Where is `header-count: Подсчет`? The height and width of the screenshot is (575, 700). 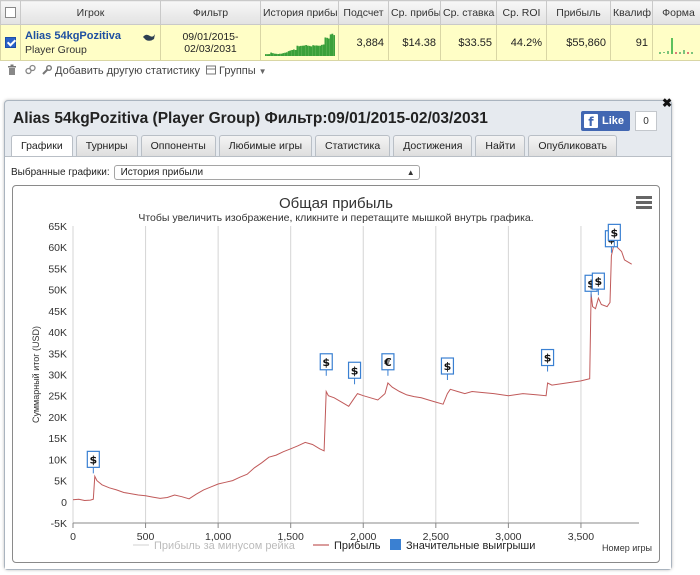
header-count: Подсчет is located at coordinates (363, 12).